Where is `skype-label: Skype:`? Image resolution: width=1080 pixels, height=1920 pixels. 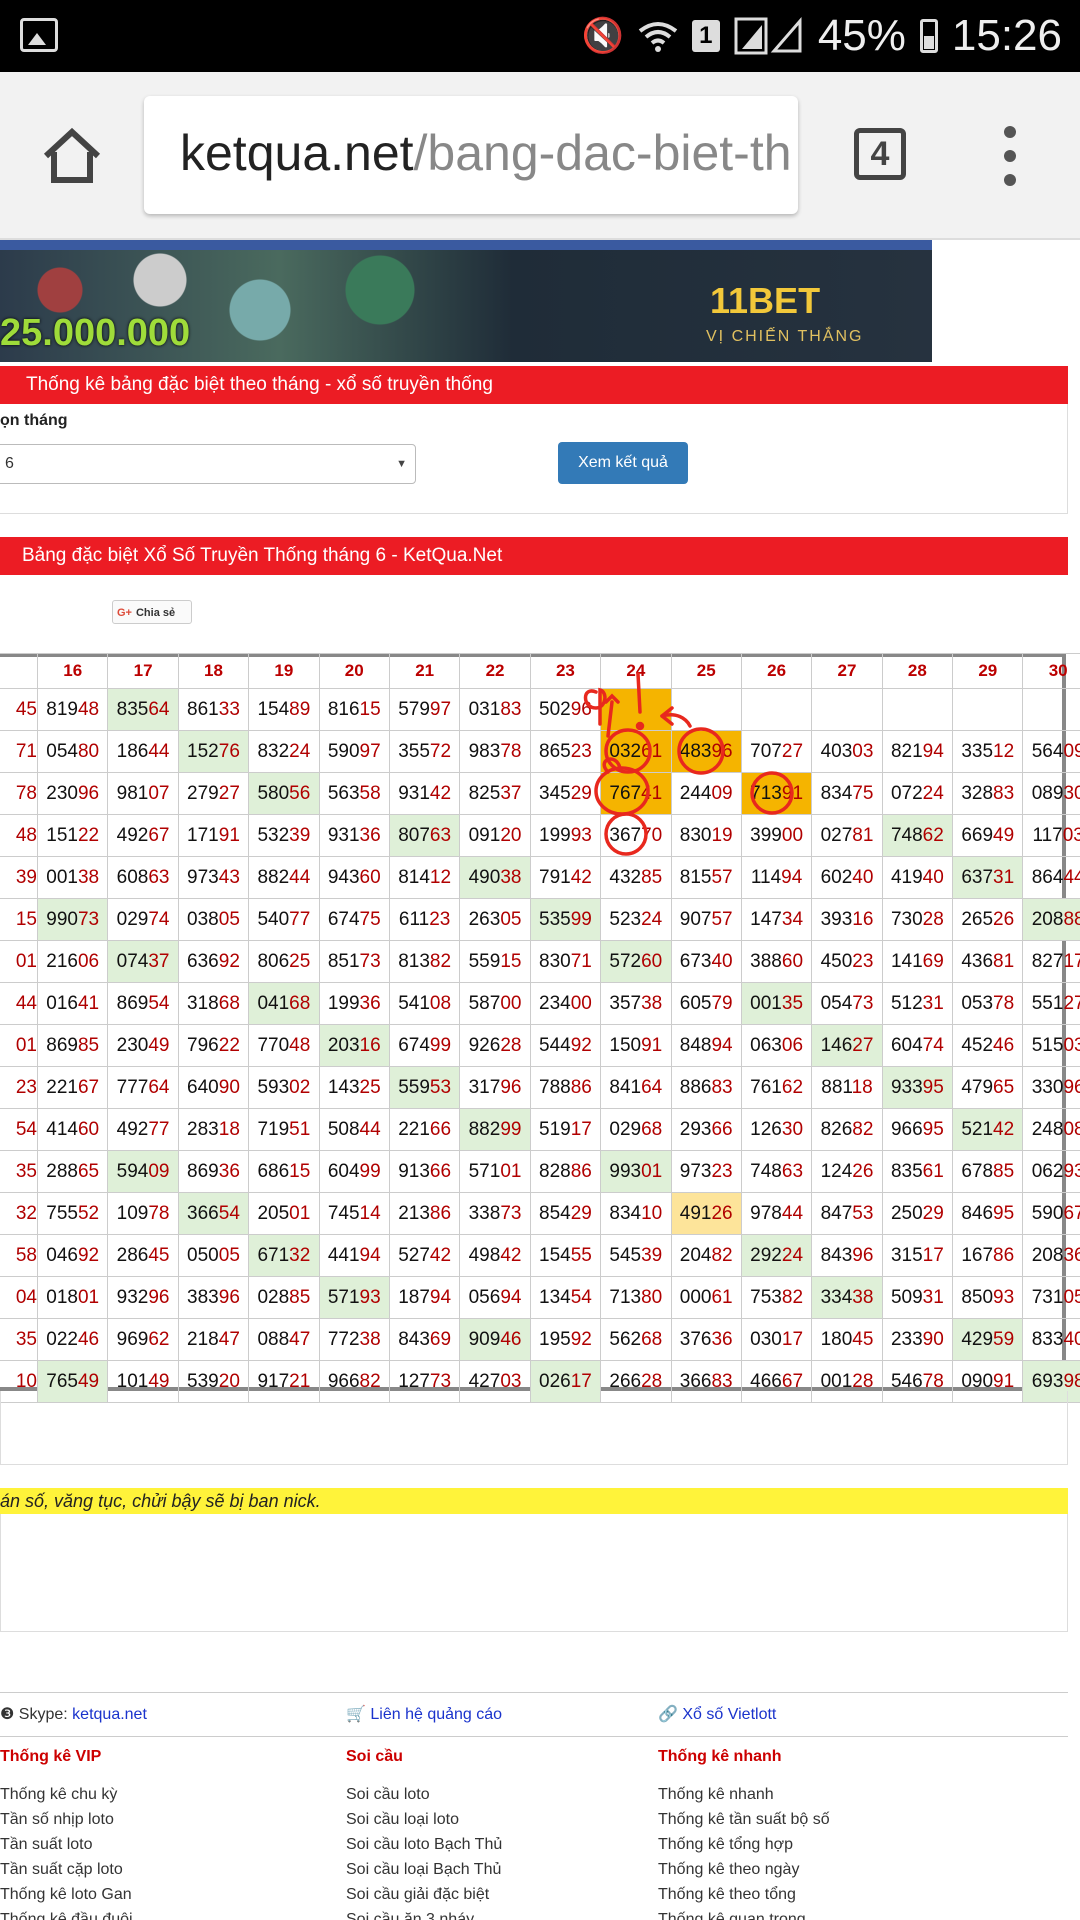 skype-label: Skype: is located at coordinates (43, 1714).